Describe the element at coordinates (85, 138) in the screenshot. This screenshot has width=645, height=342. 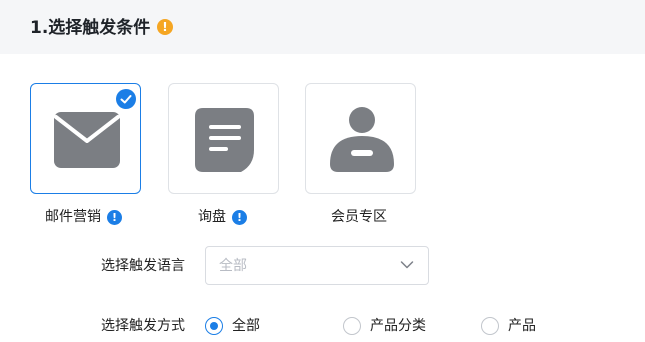
I see `trigger-card-email-marketing` at that location.